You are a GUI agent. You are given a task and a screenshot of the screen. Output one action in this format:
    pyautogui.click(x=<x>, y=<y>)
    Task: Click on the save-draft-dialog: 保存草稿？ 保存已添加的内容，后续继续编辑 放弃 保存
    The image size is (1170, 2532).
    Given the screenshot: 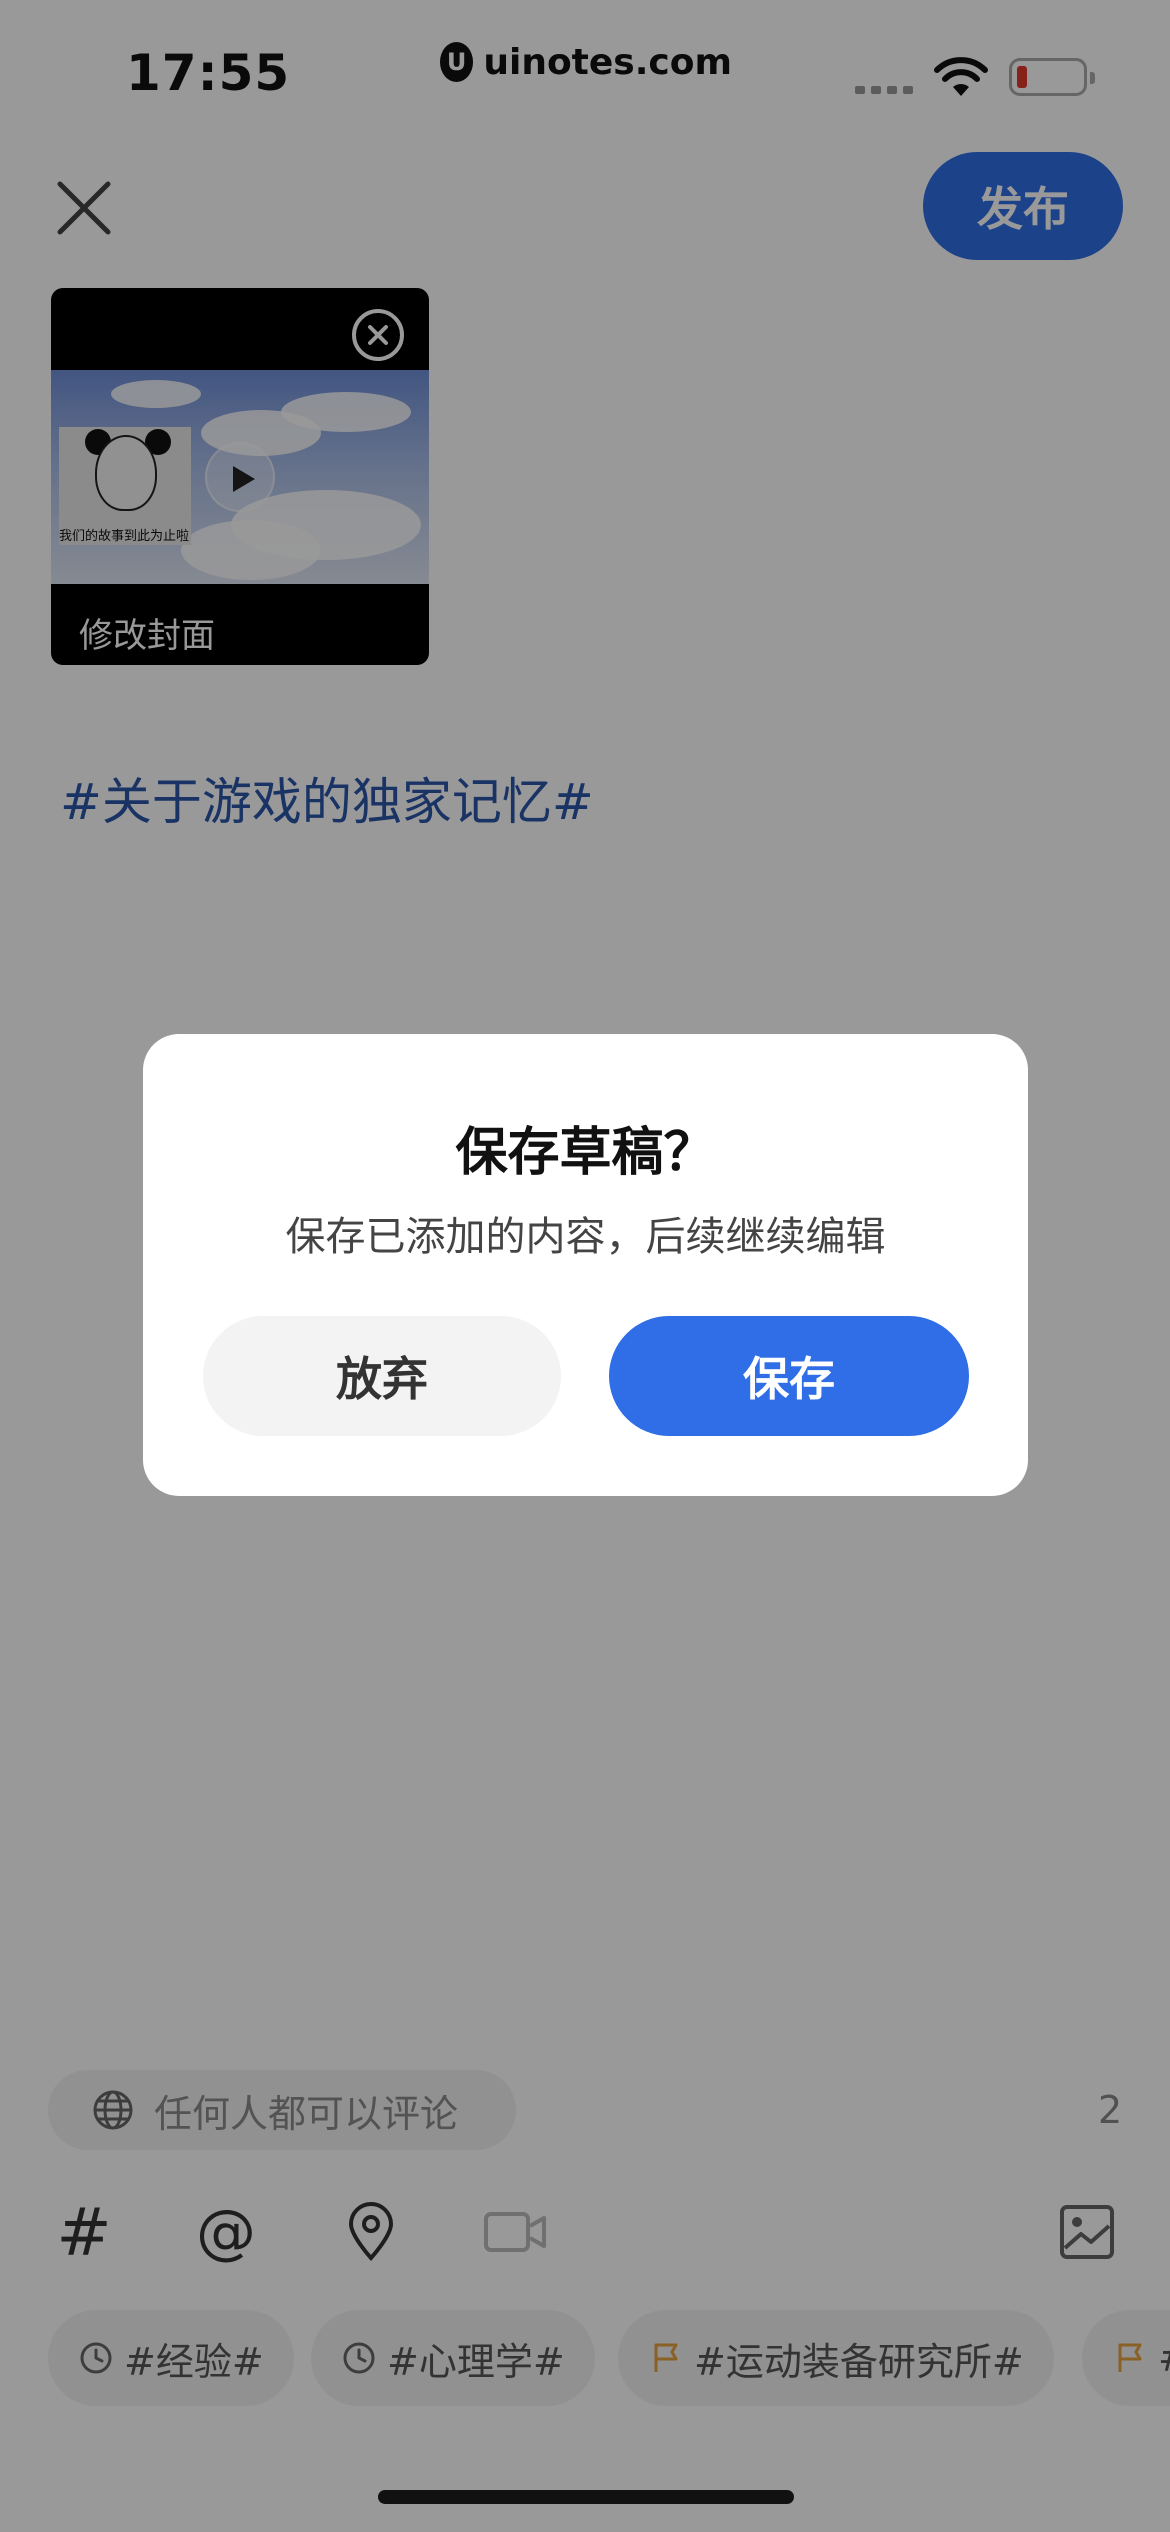 What is the action you would take?
    pyautogui.click(x=585, y=1265)
    